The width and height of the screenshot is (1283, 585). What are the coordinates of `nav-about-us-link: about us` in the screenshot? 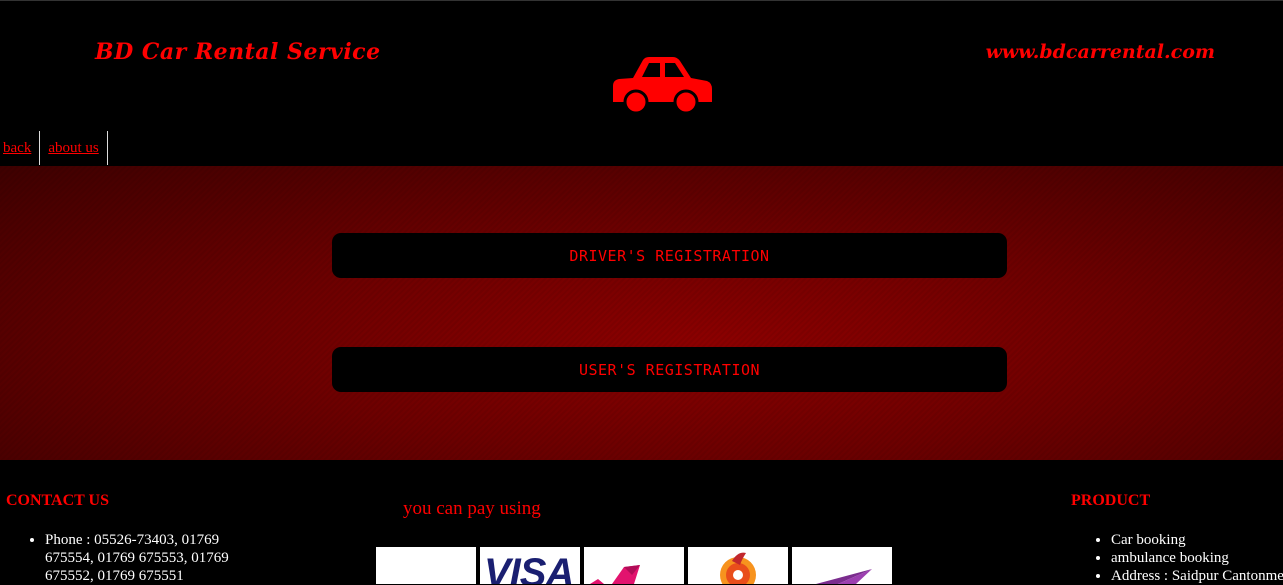 It's located at (74, 148).